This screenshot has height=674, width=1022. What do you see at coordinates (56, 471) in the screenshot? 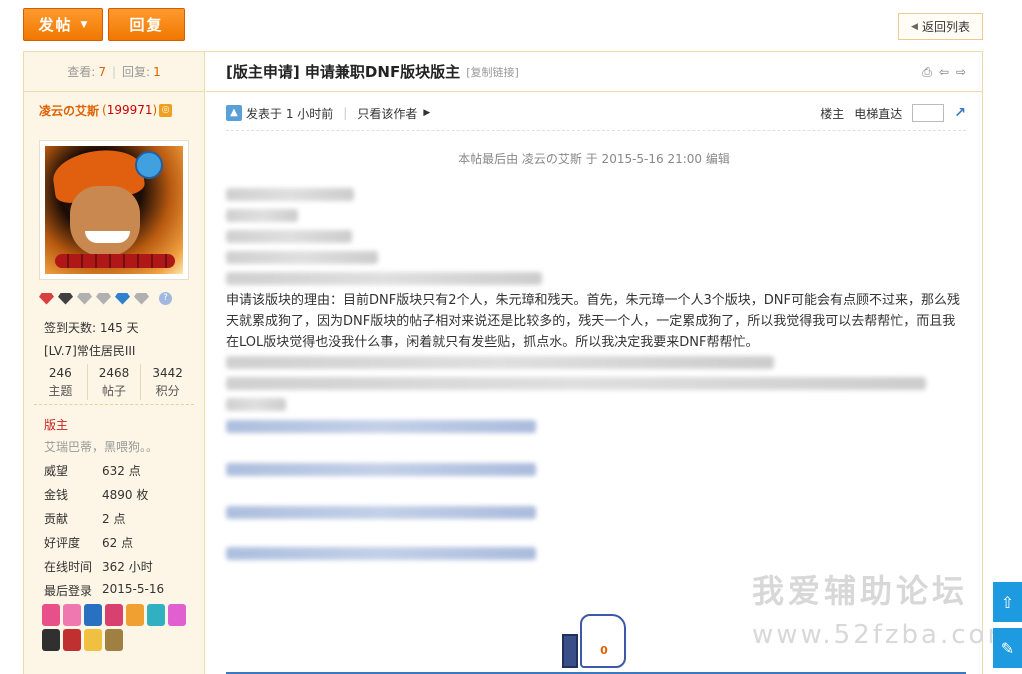
I see `profile-key: 威望` at bounding box center [56, 471].